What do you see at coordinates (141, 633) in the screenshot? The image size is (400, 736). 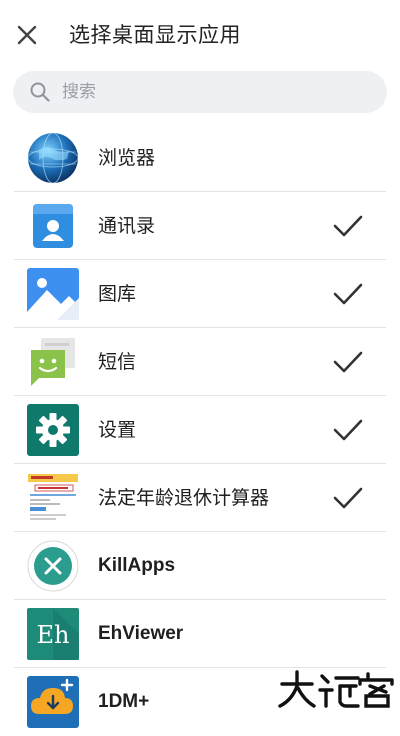 I see `app-label: EhViewer` at bounding box center [141, 633].